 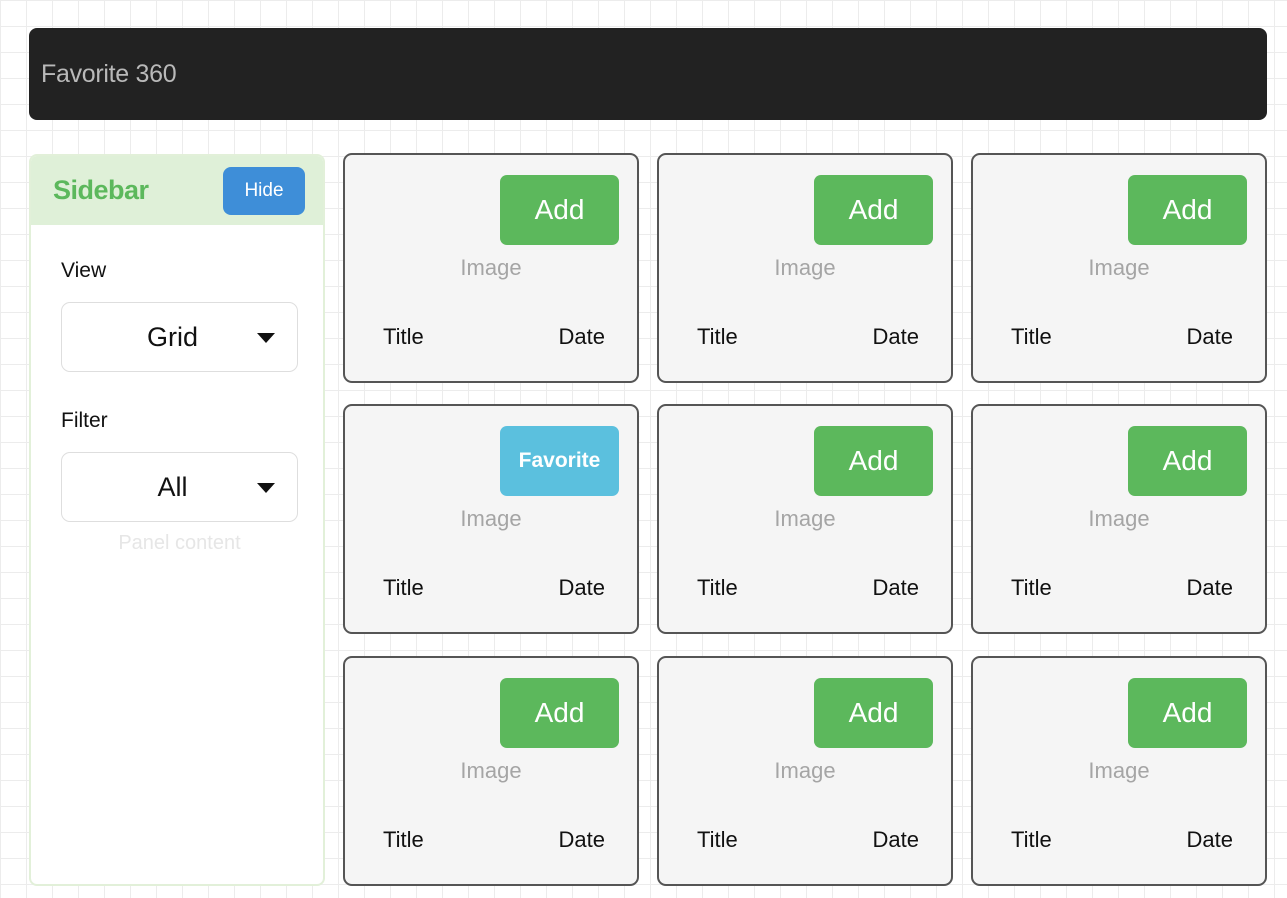 I want to click on filter-select: All, so click(x=179, y=487).